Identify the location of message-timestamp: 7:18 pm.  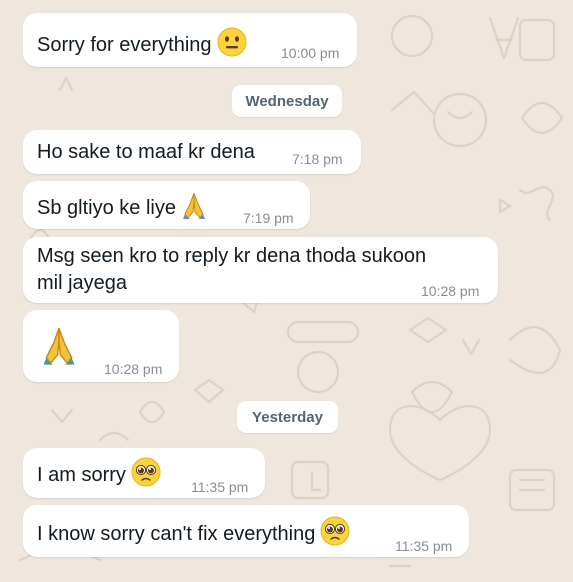
(317, 159).